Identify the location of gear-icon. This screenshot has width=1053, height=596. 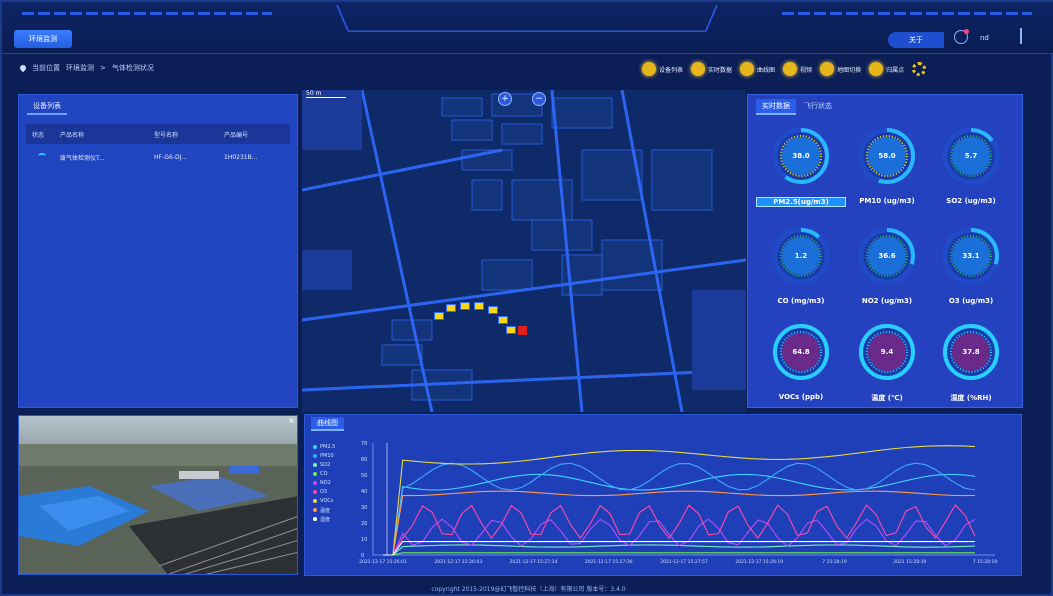
(919, 69).